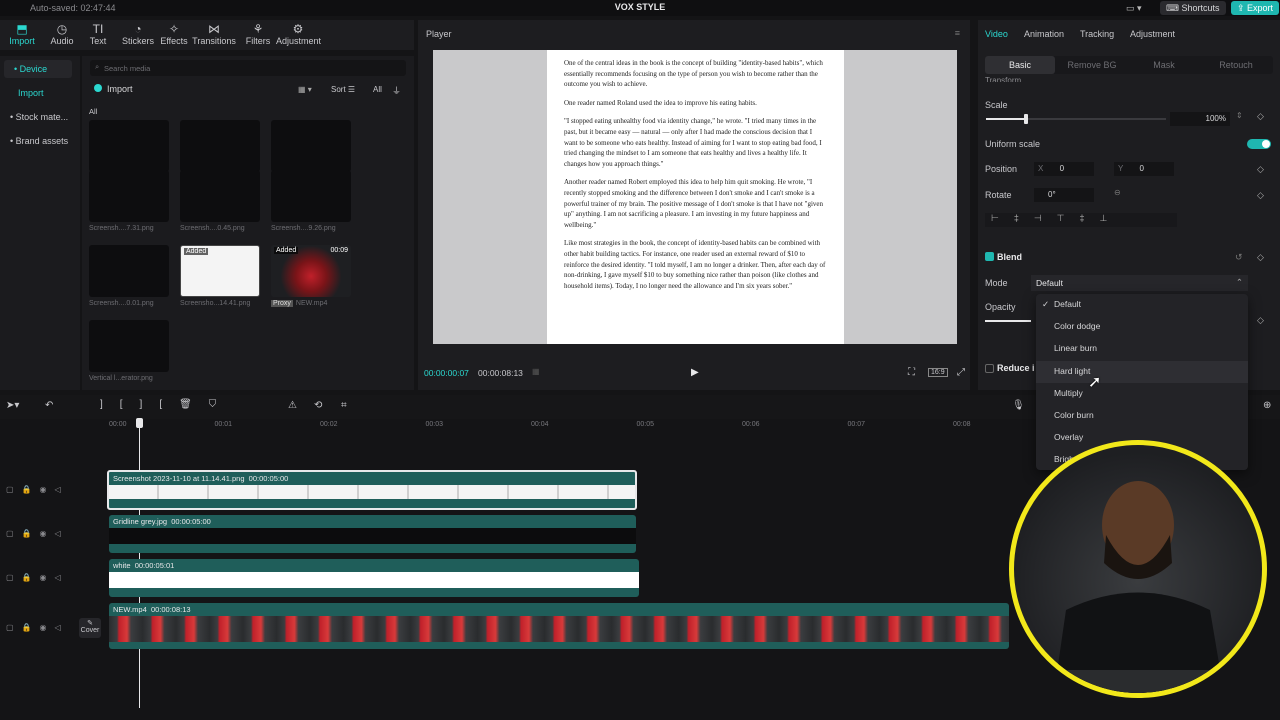 This screenshot has width=1280, height=720. Describe the element at coordinates (344, 405) in the screenshot. I see `crop-icon: ⌗` at that location.